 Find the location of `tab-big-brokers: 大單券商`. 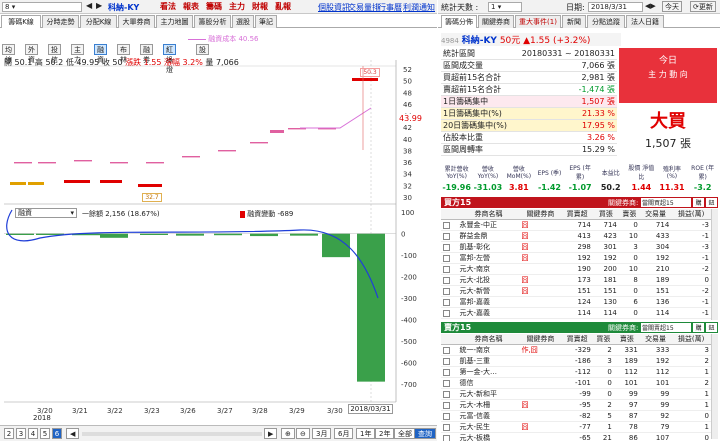

tab-big-brokers: 大單券商 is located at coordinates (136, 21).